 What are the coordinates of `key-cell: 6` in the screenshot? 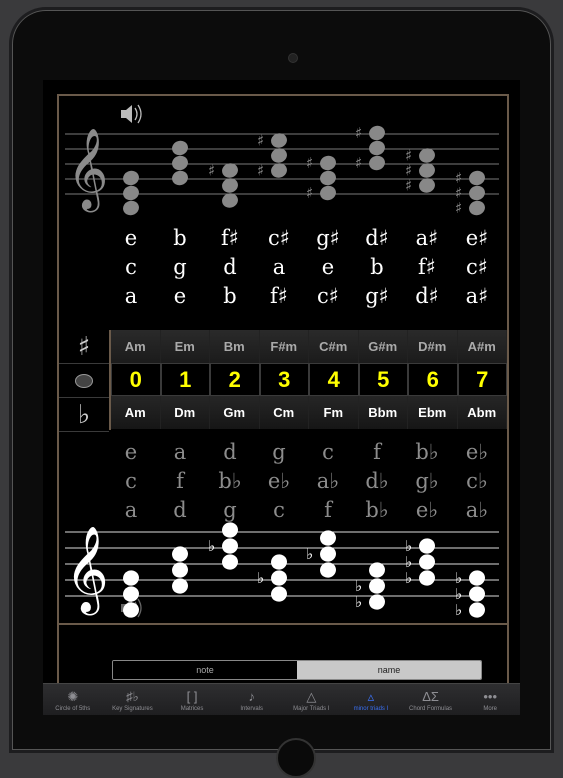 It's located at (433, 379).